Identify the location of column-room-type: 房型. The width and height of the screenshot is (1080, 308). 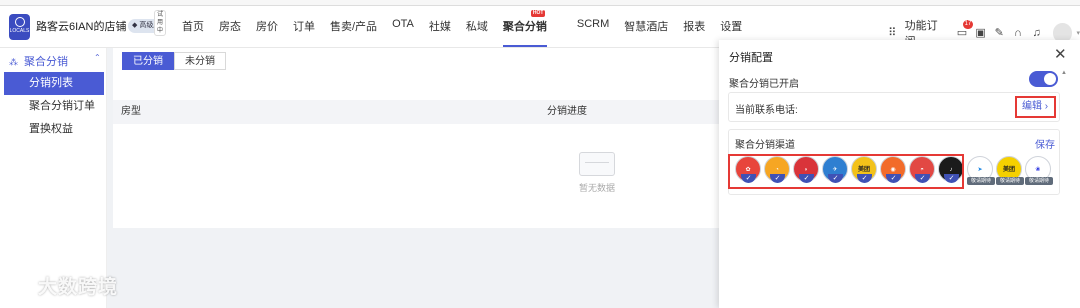
(131, 111).